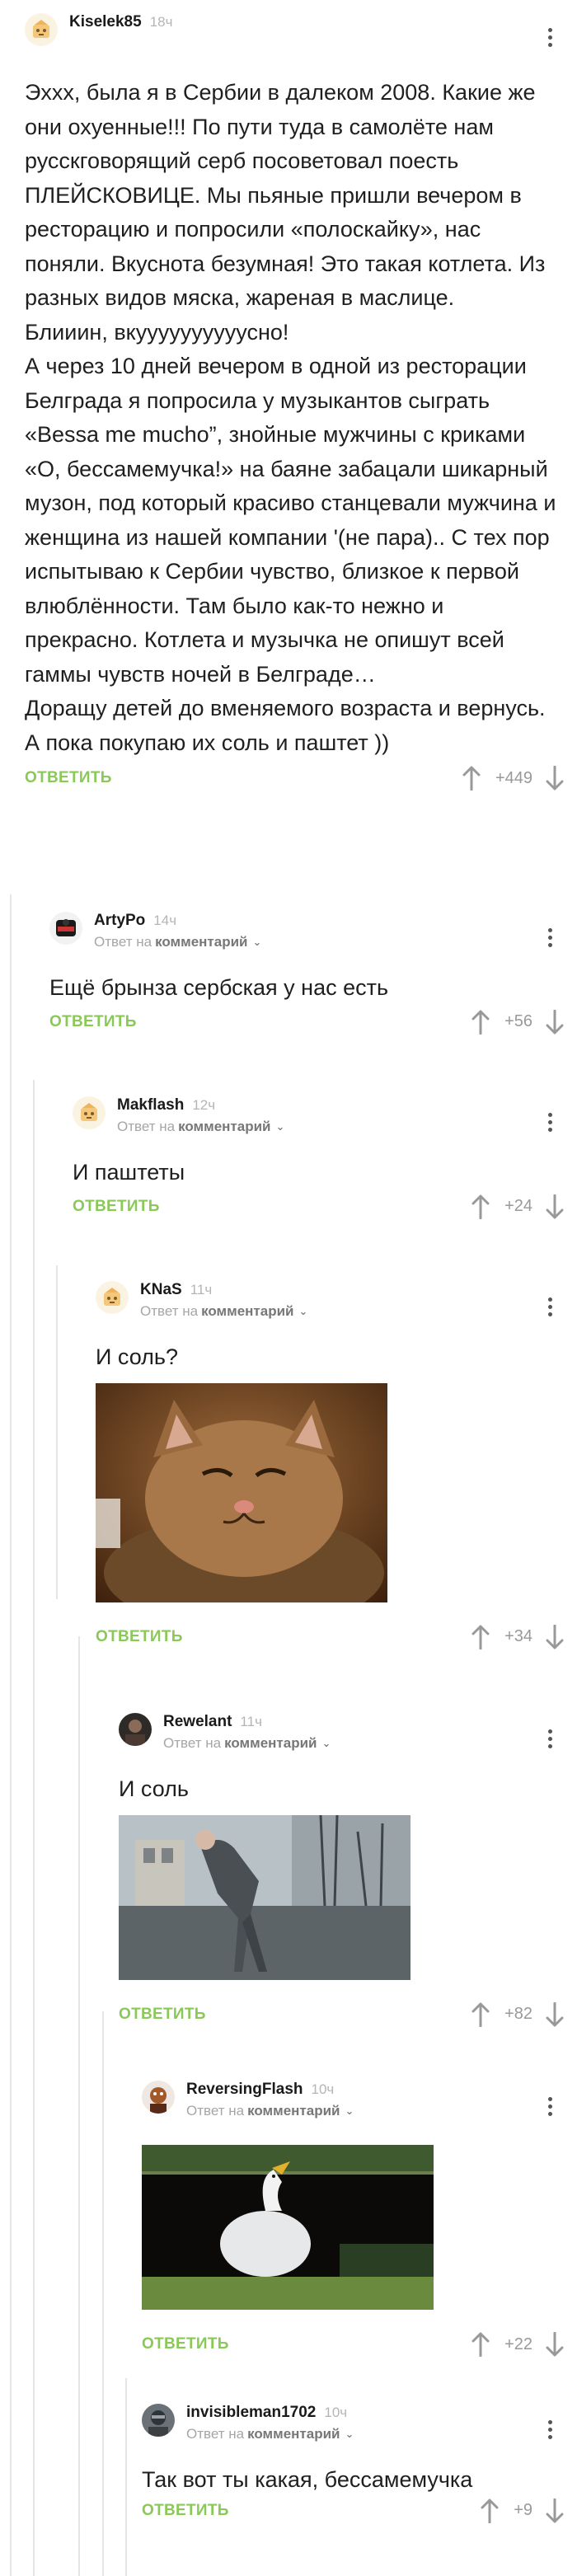 The height and width of the screenshot is (2576, 577). I want to click on bending-man-image, so click(264, 1897).